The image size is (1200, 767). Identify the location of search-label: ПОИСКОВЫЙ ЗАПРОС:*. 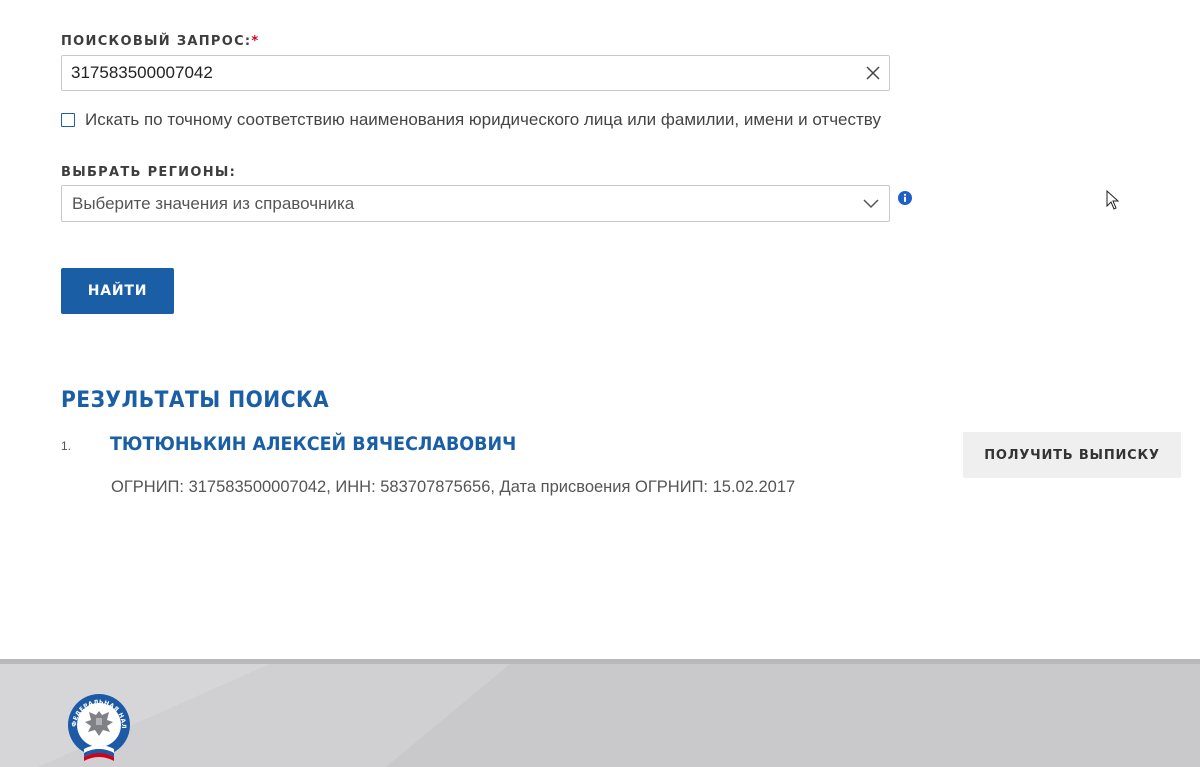
(160, 41).